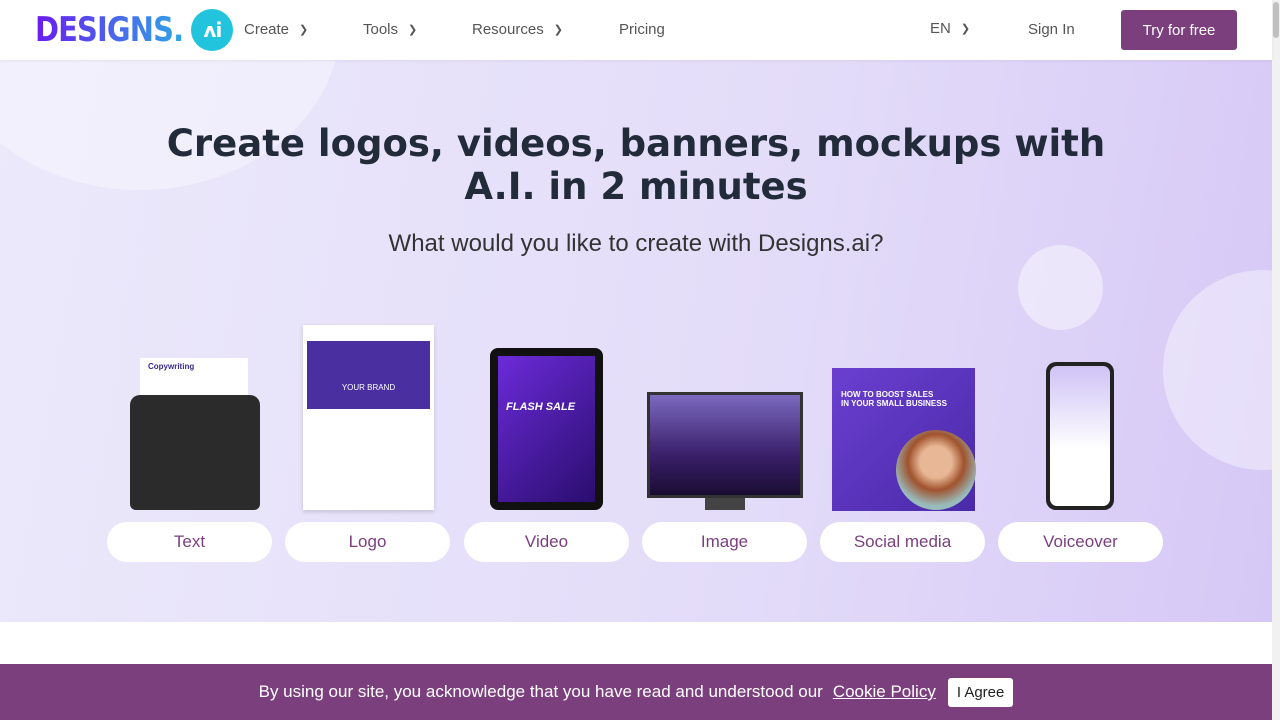 The height and width of the screenshot is (720, 1280). I want to click on create-voiceover-button: Voiceover, so click(1080, 542).